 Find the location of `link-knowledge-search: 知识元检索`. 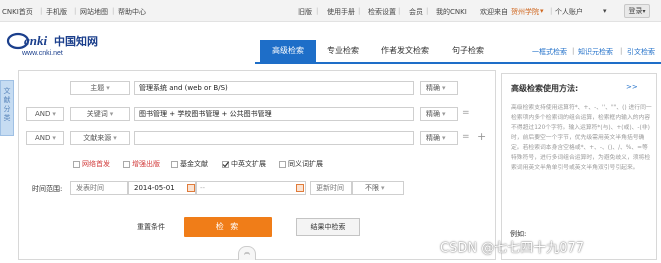

link-knowledge-search: 知识元检索 is located at coordinates (595, 52).